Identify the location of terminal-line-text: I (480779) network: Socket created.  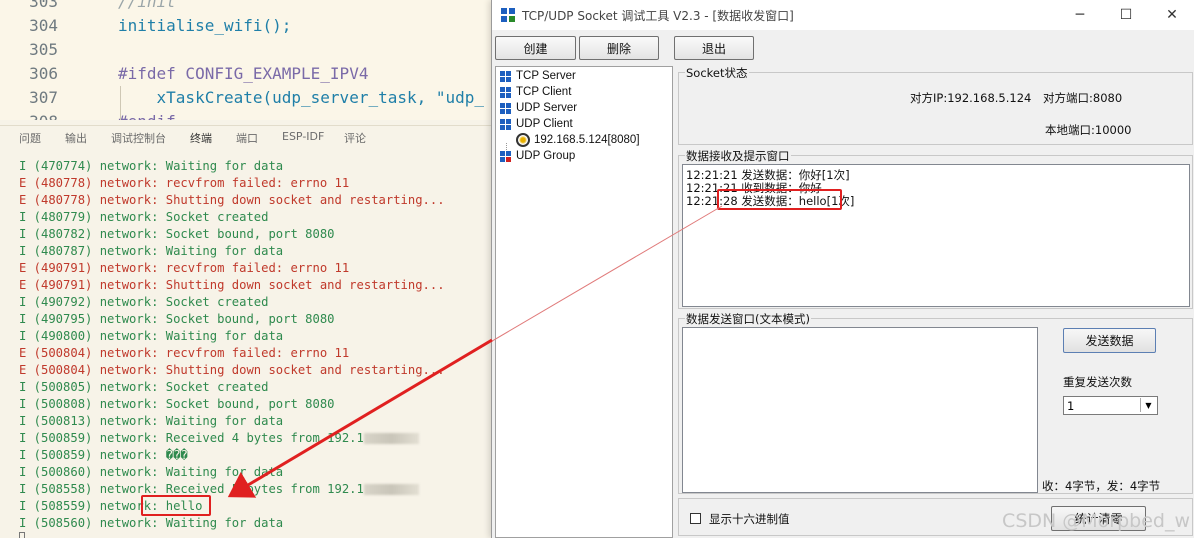
(144, 217).